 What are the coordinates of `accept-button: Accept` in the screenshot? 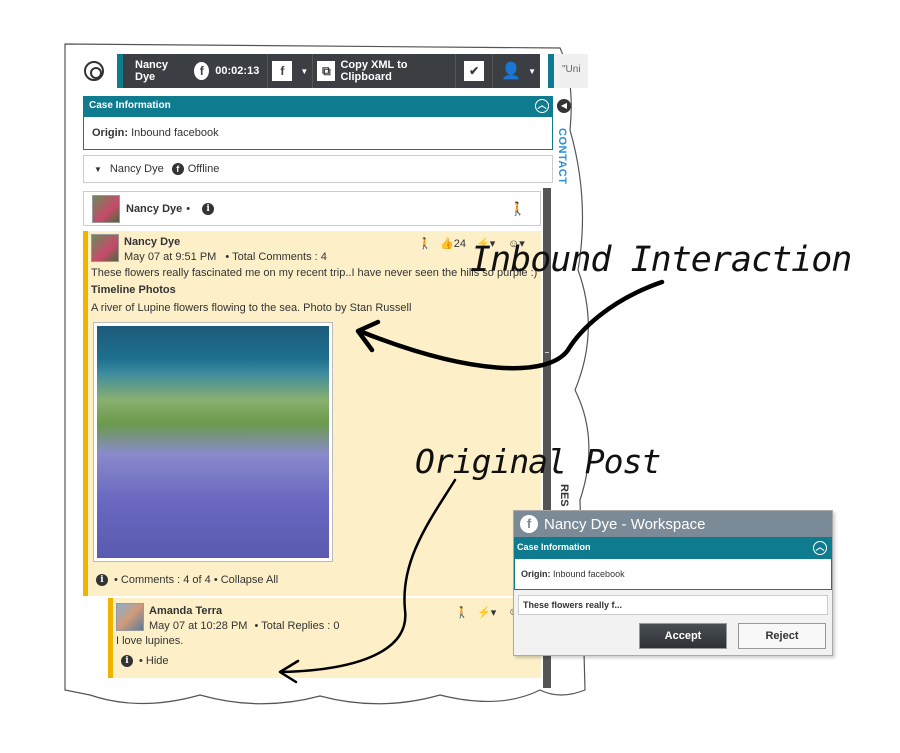 It's located at (683, 636).